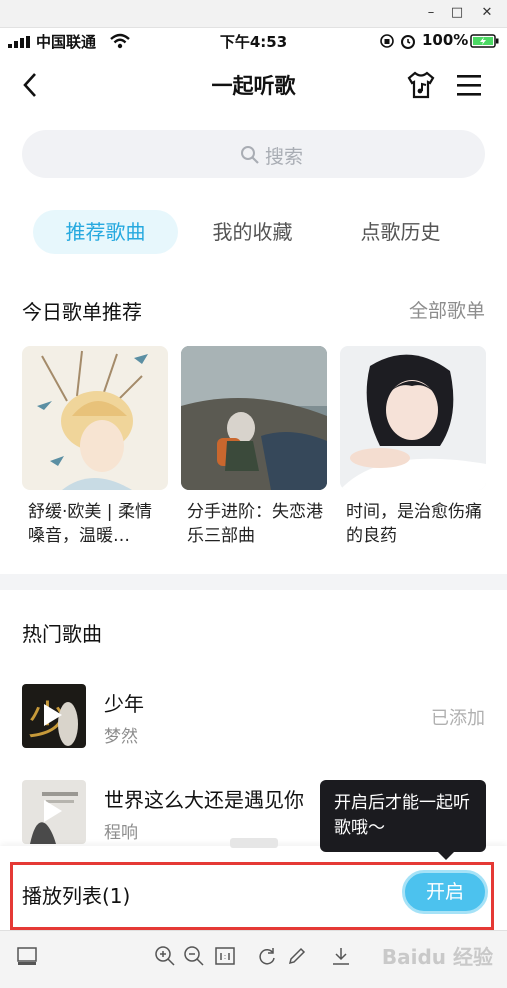 This screenshot has height=988, width=507. Describe the element at coordinates (225, 956) in the screenshot. I see `actual-size-icon` at that location.